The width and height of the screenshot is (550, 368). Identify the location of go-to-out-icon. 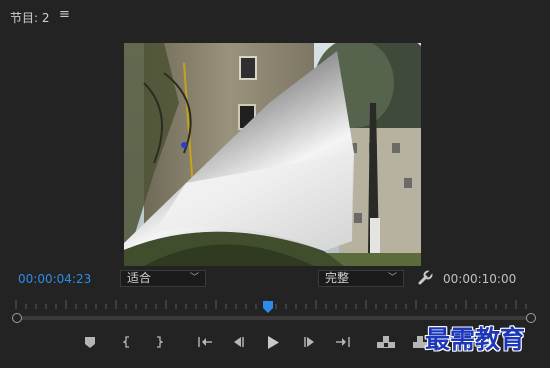
(343, 342).